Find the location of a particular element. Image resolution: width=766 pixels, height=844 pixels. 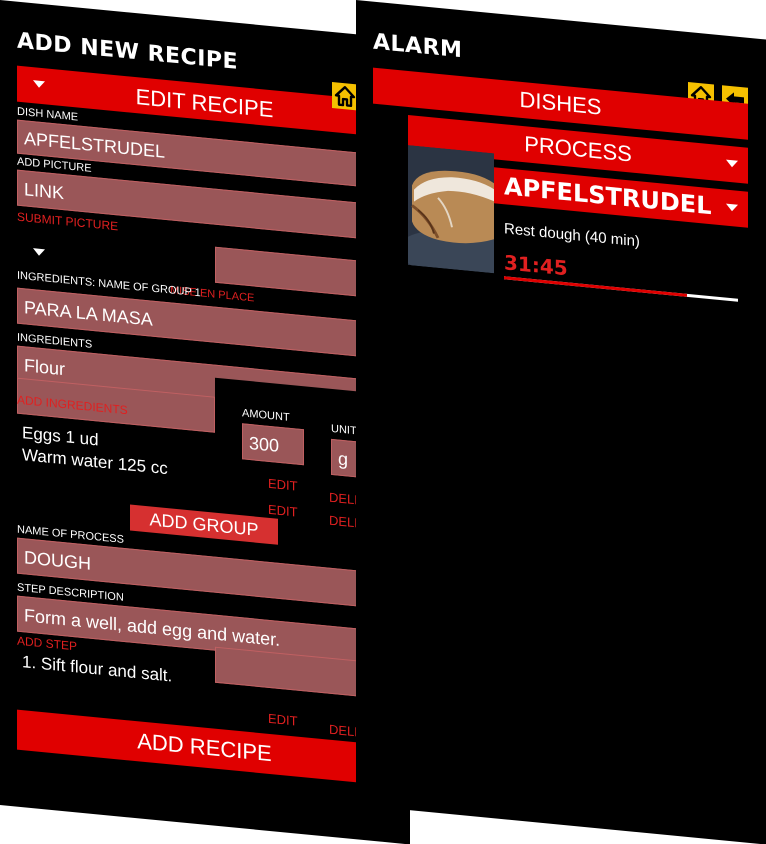

apfelstrudel-image is located at coordinates (451, 209).